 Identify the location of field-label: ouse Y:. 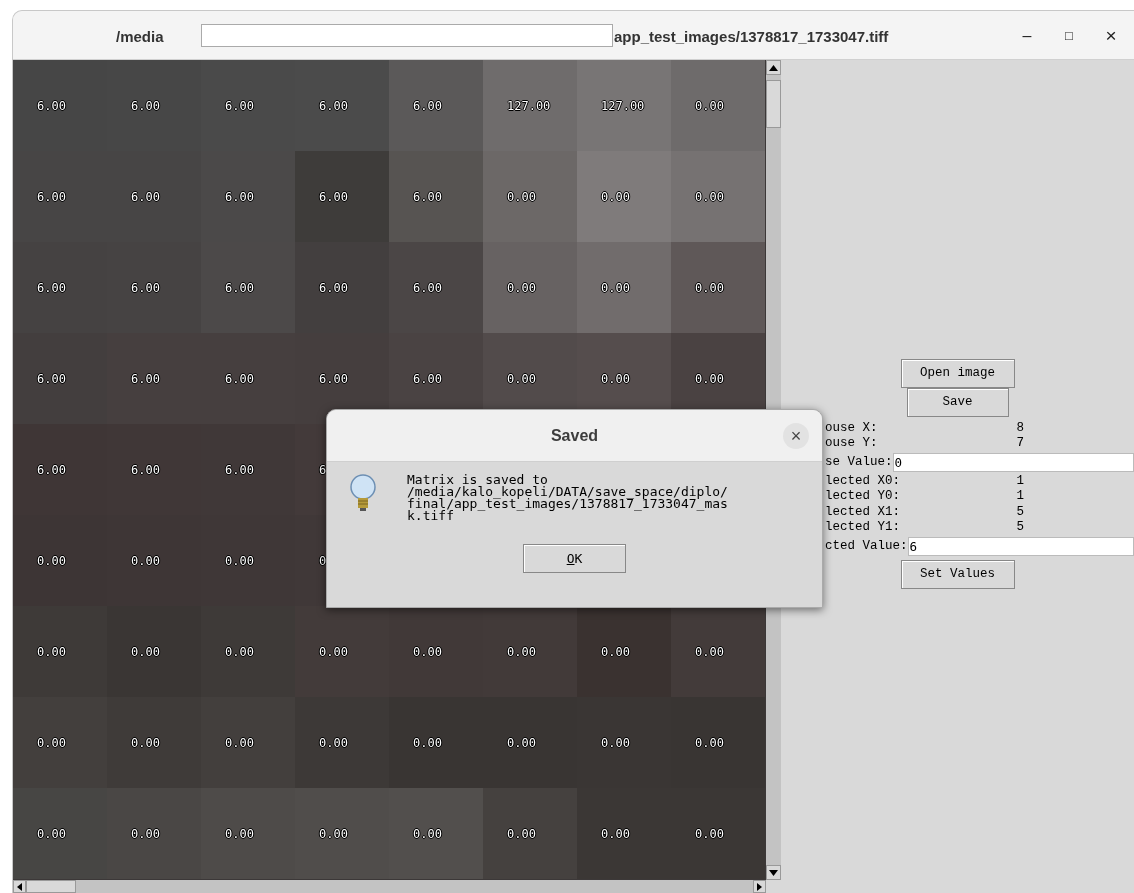
(851, 443).